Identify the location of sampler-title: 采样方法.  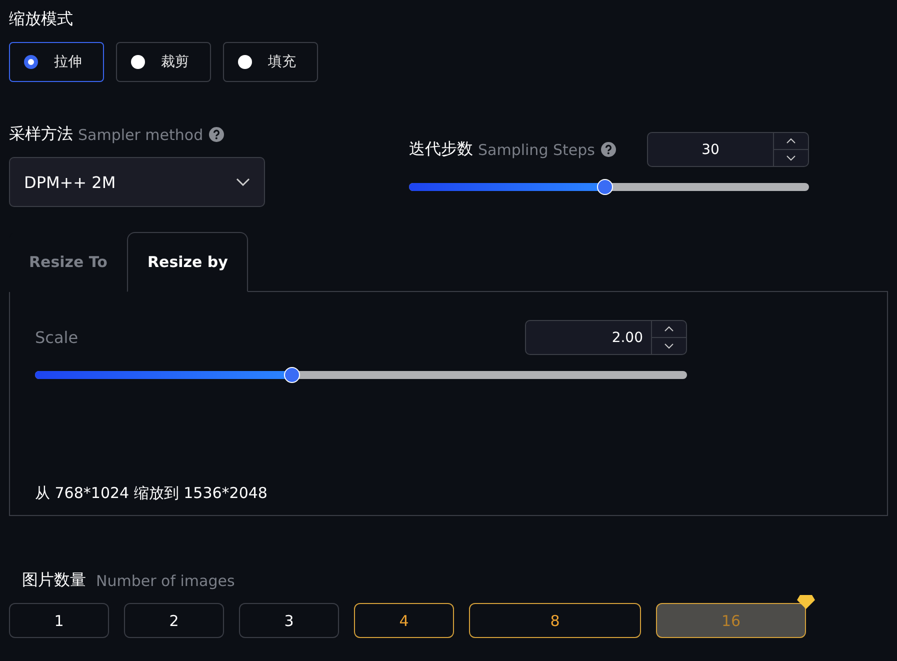
(41, 134).